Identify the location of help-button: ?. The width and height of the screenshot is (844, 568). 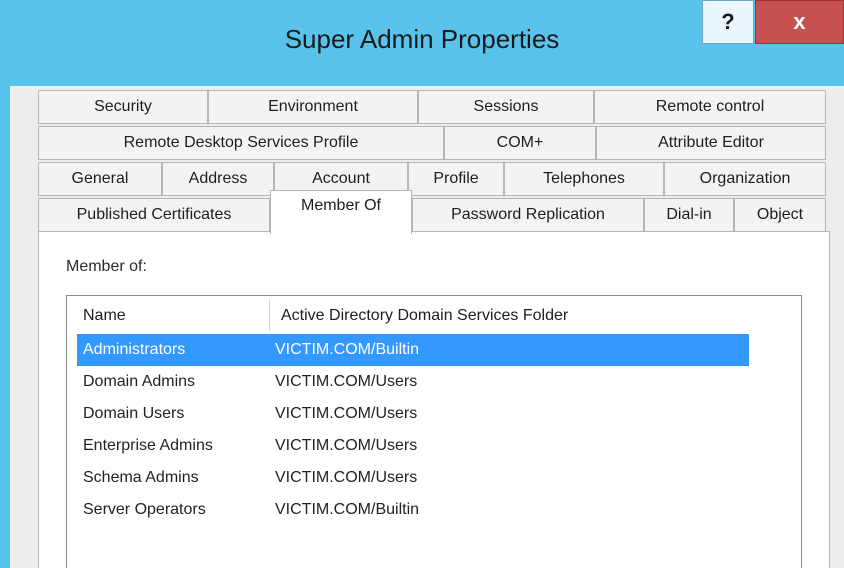
(728, 22).